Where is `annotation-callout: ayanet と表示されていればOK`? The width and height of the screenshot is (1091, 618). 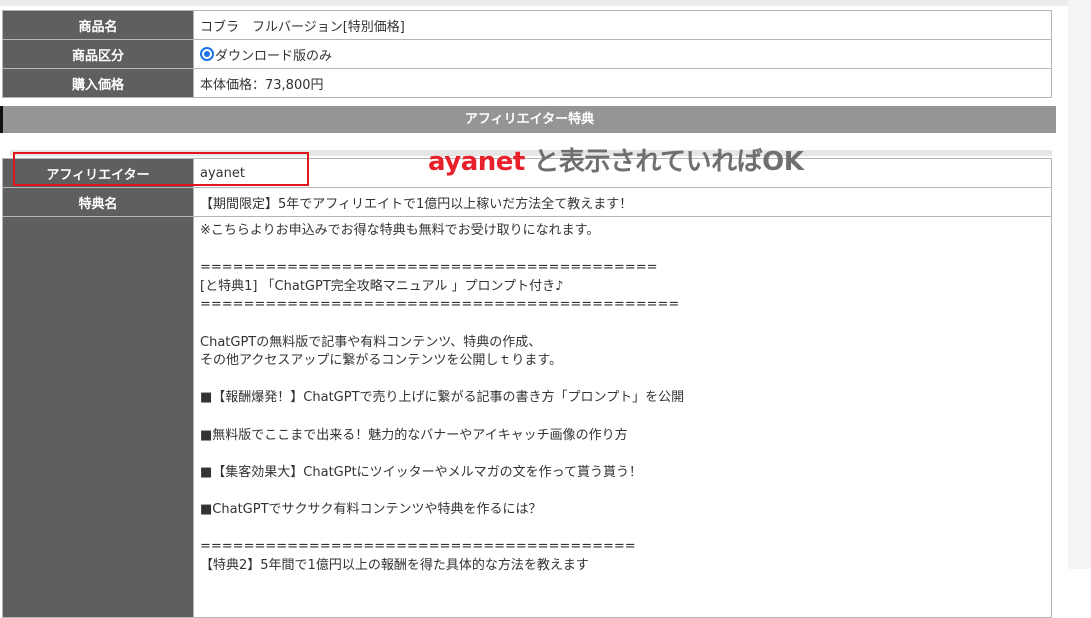 annotation-callout: ayanet と表示されていればOK is located at coordinates (616, 159).